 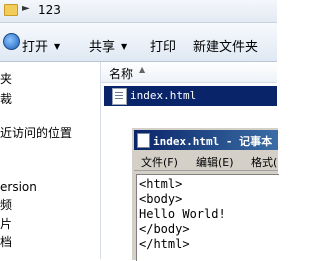 What do you see at coordinates (163, 95) in the screenshot?
I see `file-name: index.html` at bounding box center [163, 95].